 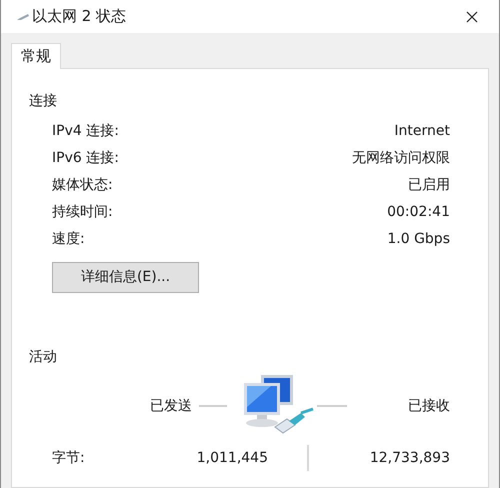 What do you see at coordinates (82, 185) in the screenshot?
I see `field-label: 媒体状态:` at bounding box center [82, 185].